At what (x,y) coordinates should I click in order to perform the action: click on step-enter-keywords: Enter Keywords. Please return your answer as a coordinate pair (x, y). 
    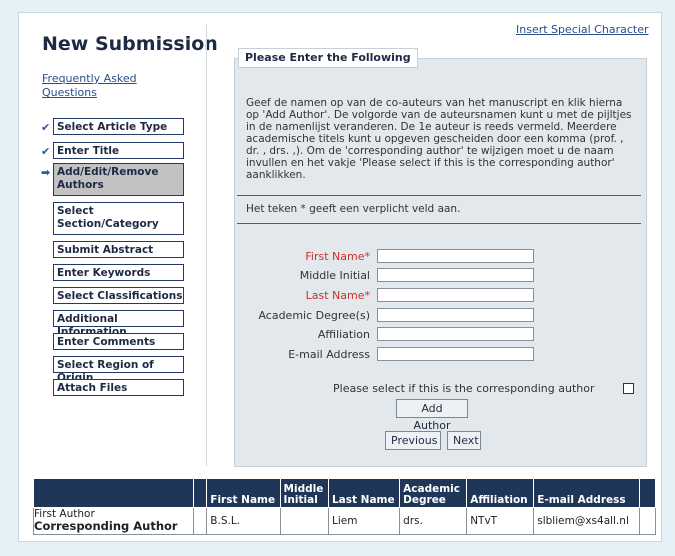
    Looking at the image, I should click on (118, 272).